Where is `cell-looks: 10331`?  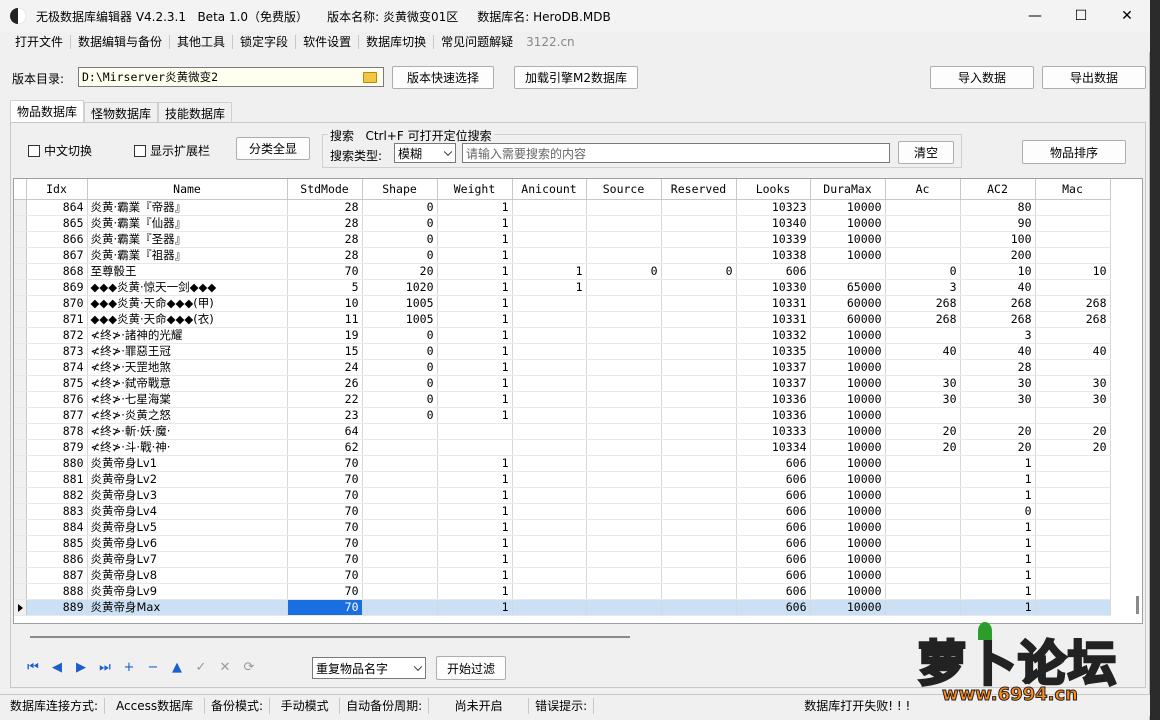
cell-looks: 10331 is located at coordinates (773, 303).